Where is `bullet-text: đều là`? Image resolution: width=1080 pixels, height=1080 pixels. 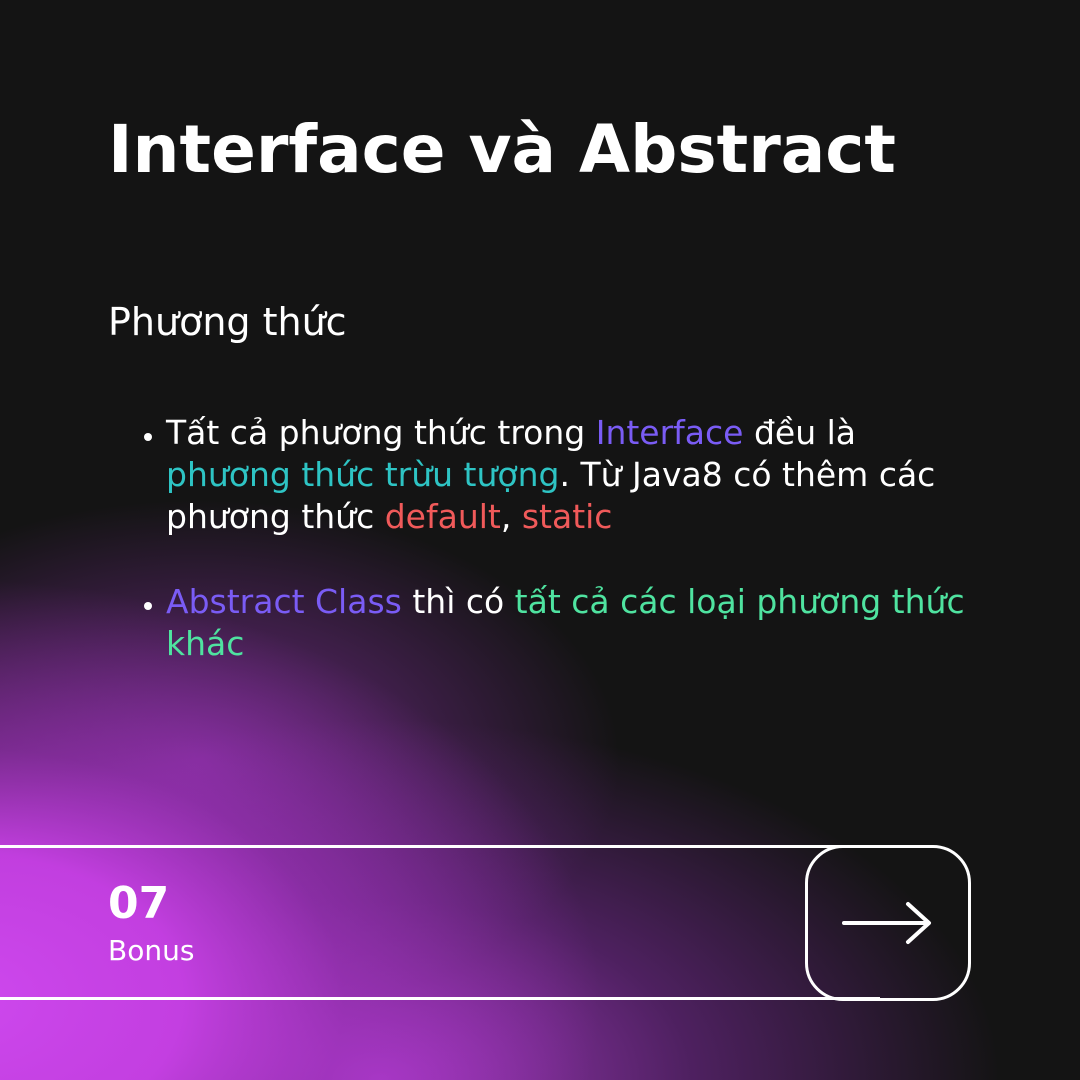 bullet-text: đều là is located at coordinates (800, 432).